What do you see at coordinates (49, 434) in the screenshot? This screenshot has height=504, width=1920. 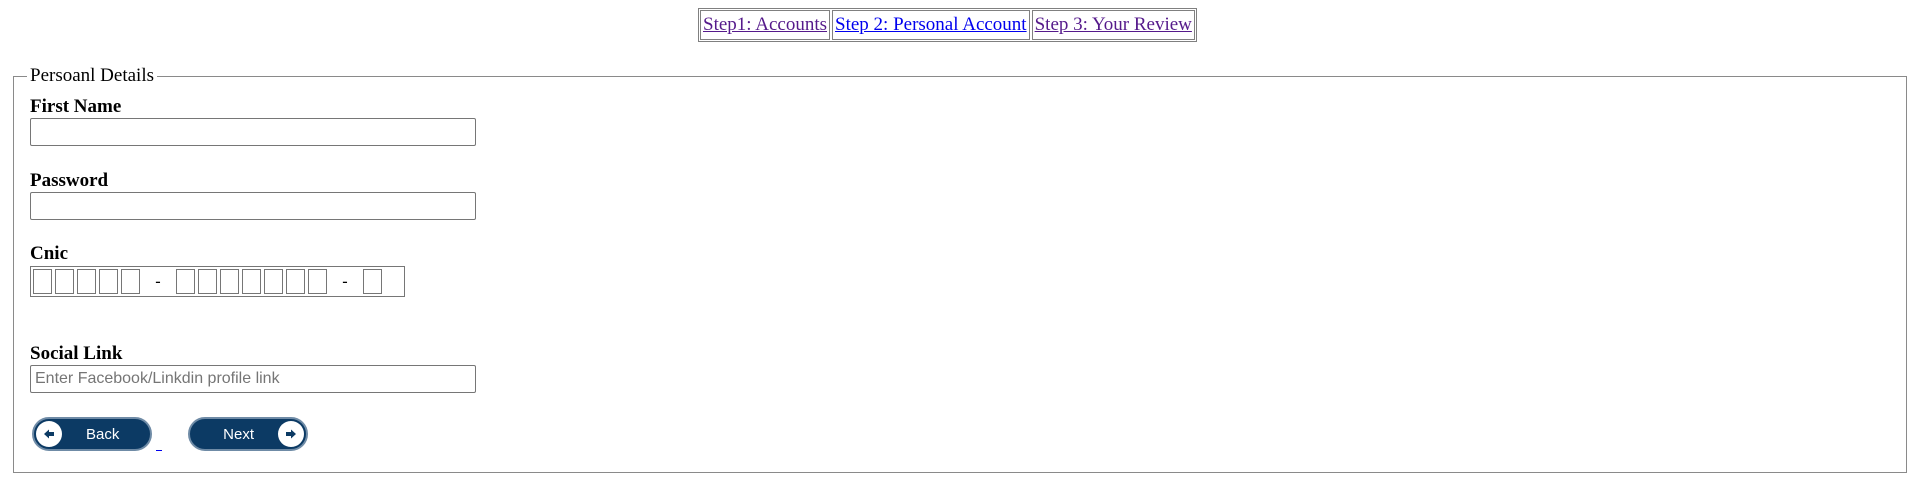 I see `arrow-left-circle-icon` at bounding box center [49, 434].